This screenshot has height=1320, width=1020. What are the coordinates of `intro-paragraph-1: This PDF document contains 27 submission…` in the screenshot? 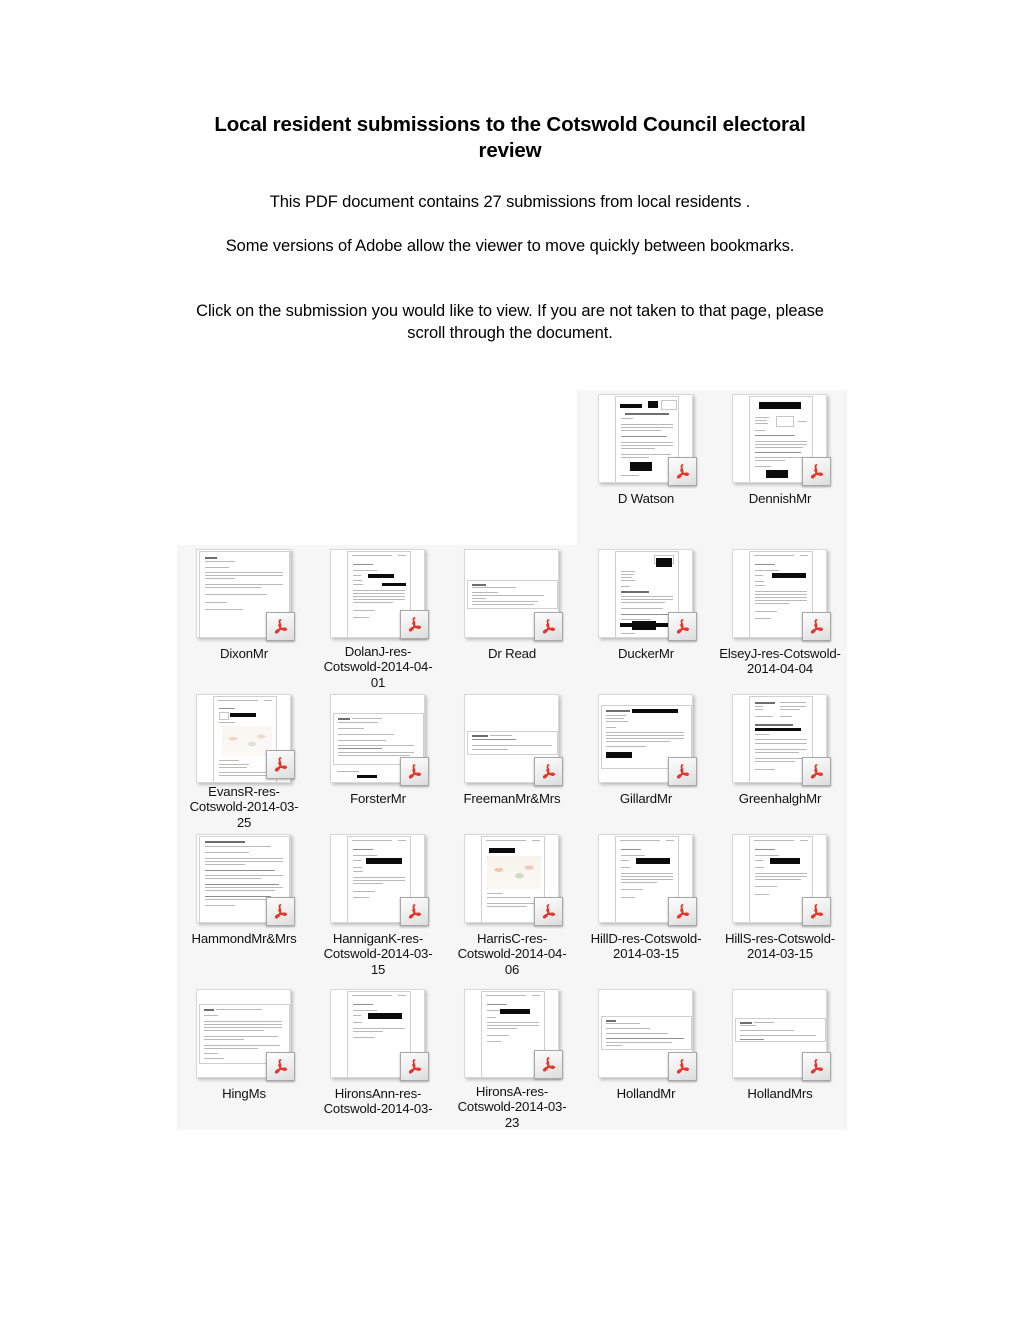 It's located at (510, 202).